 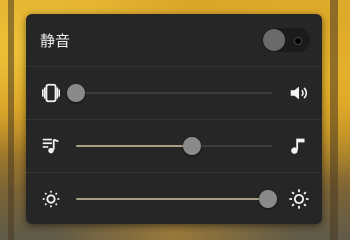 I want to click on vibrate-icon, so click(x=51, y=93).